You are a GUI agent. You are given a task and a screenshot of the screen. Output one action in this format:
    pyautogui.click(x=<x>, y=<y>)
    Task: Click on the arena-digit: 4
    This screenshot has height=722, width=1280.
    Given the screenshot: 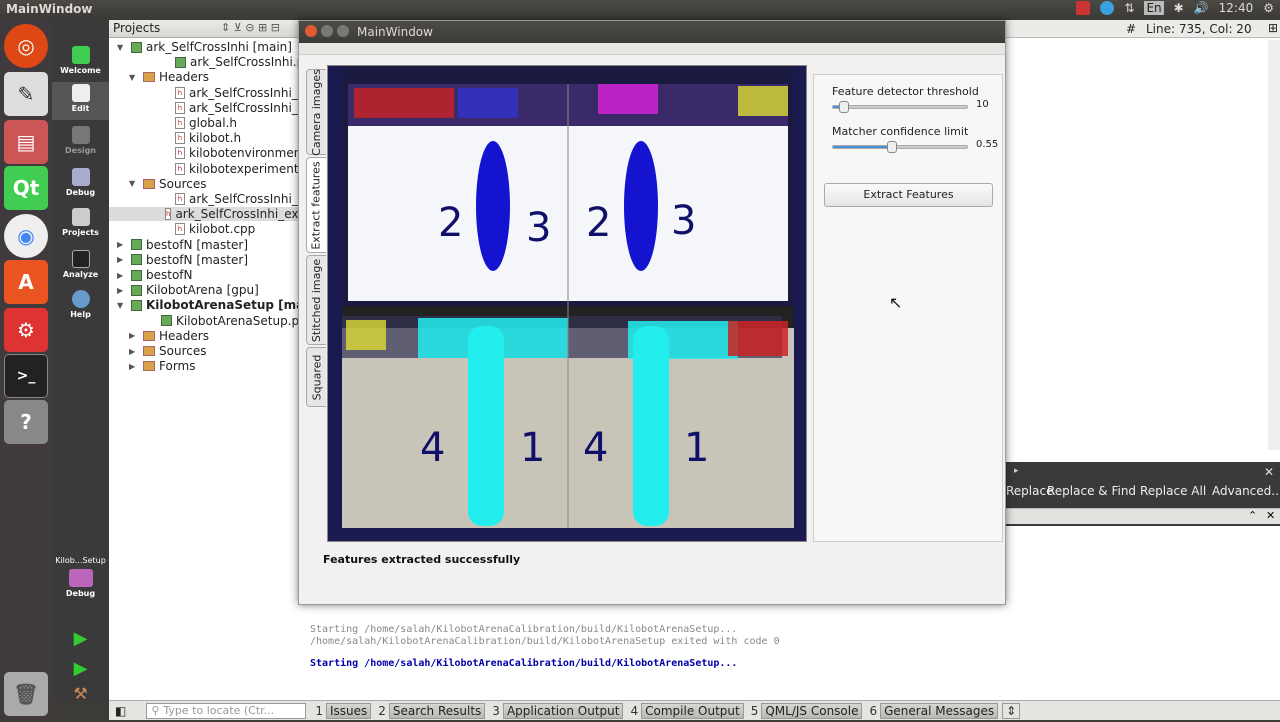 What is the action you would take?
    pyautogui.click(x=595, y=448)
    